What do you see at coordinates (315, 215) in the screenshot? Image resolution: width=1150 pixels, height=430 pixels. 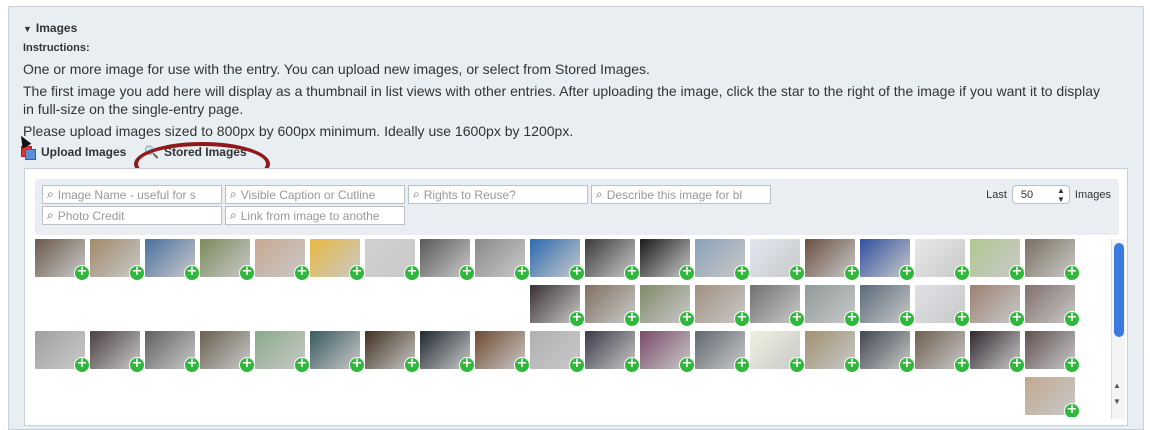 I see `link-filter: ⌕ Link from image to anothe` at bounding box center [315, 215].